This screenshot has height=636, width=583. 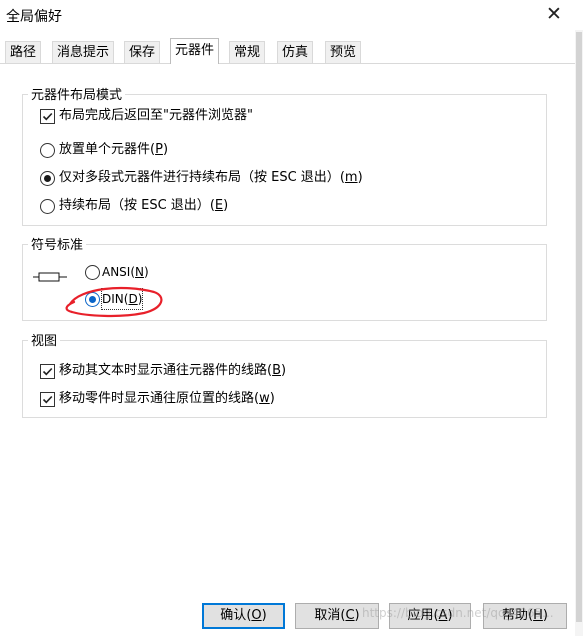 I want to click on close-icon: ✕, so click(x=554, y=14).